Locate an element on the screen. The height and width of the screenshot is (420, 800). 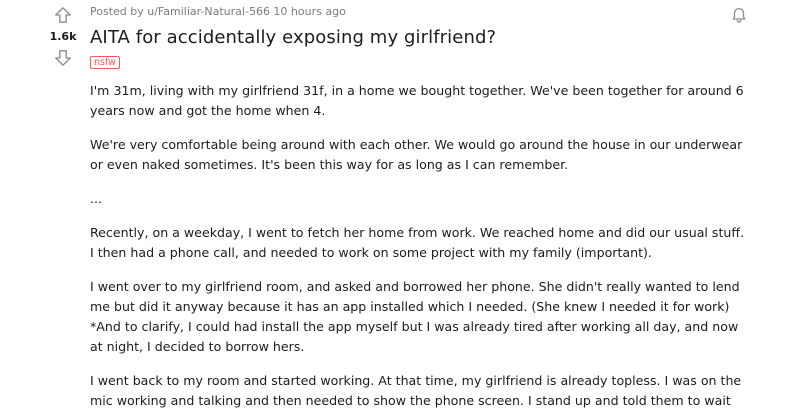
nsfw-flair: nsfw is located at coordinates (105, 62).